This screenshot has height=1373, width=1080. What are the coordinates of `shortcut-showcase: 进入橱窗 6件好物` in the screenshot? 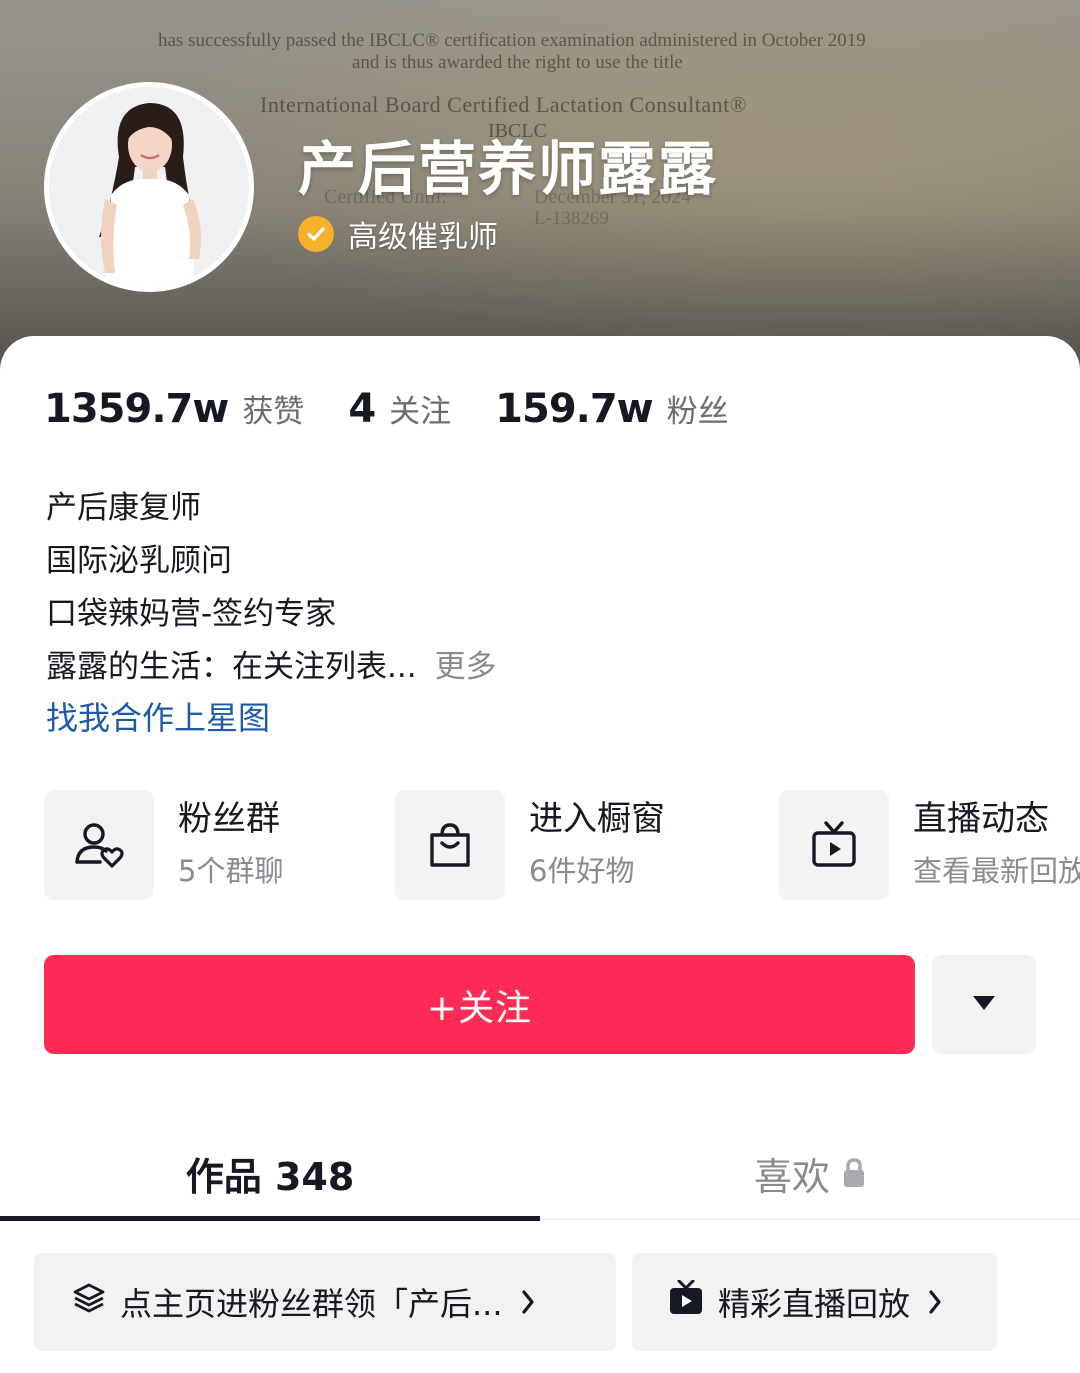 It's located at (530, 845).